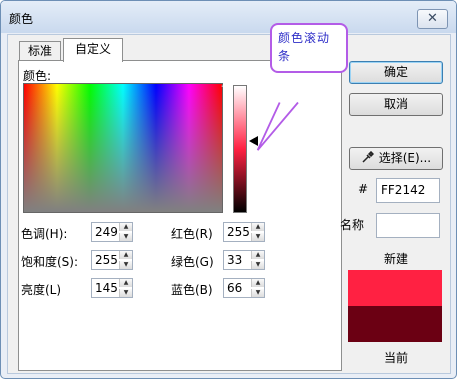  What do you see at coordinates (228, 17) in the screenshot?
I see `title-bar: 颜色 ✕` at bounding box center [228, 17].